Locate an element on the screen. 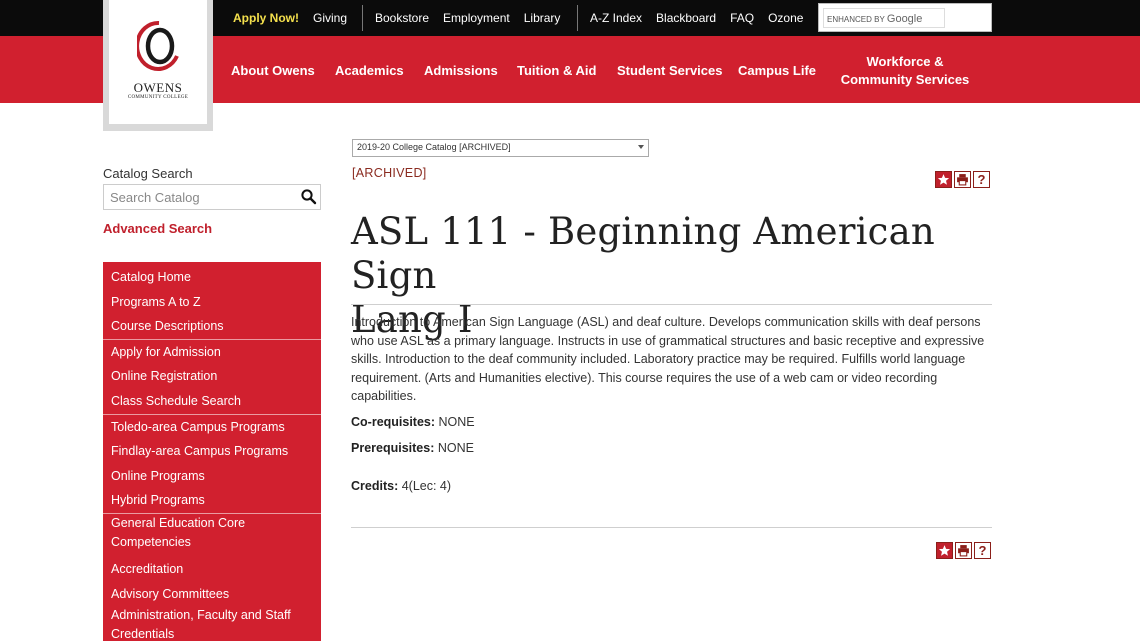  ozone-link: Ozone is located at coordinates (785, 18).